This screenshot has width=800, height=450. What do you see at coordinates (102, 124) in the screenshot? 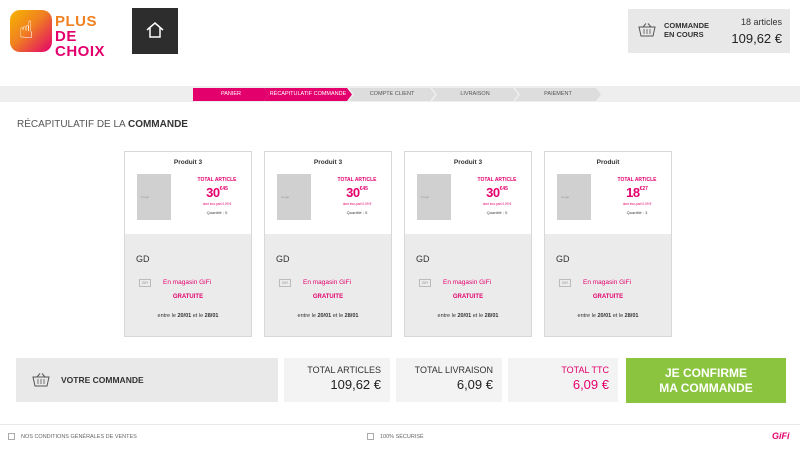
I see `page-title: RÉCAPITULATIF DE LA COMMANDE` at bounding box center [102, 124].